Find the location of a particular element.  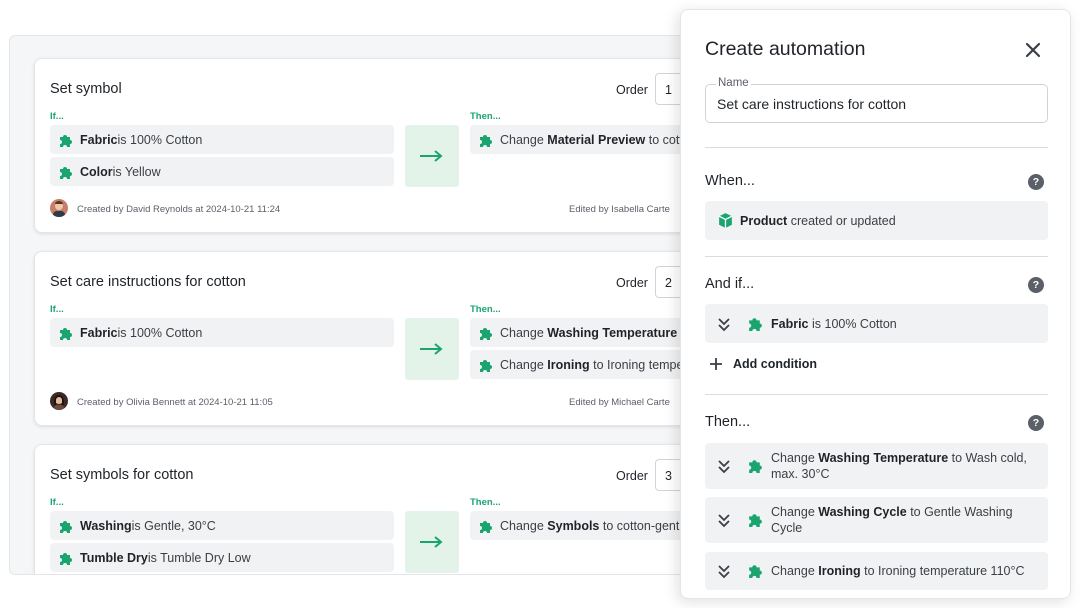

edited-by-text: Edited by Michael Carte is located at coordinates (619, 402).